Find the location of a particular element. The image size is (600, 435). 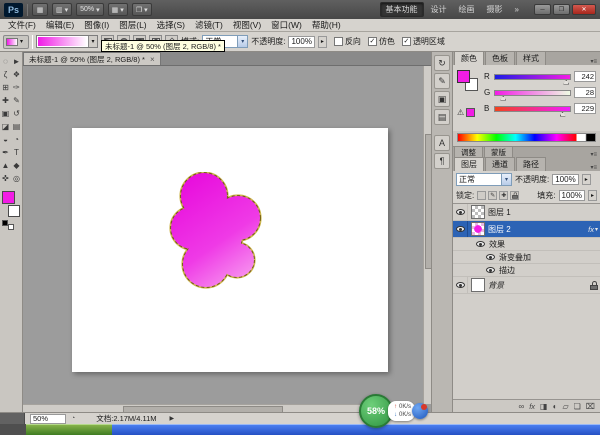

layers-opacity-spinner: ▸ is located at coordinates (586, 179).